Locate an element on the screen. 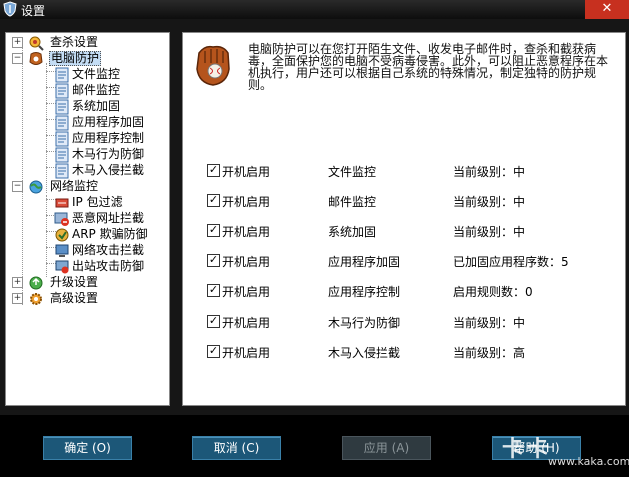 This screenshot has width=629, height=477. module-name: 木马行为防御 is located at coordinates (364, 323).